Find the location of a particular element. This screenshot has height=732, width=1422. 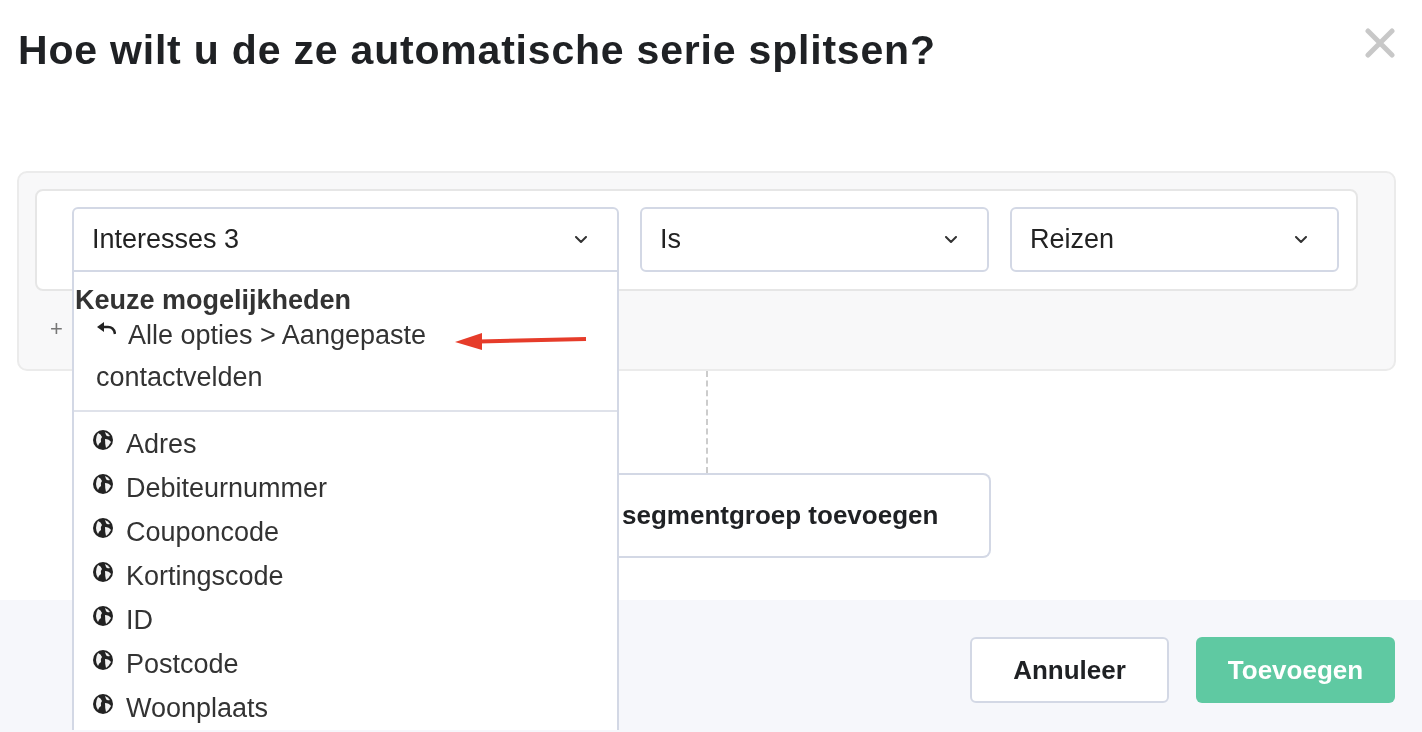

menu-header: Keuze mogelijkheden is located at coordinates (214, 300).